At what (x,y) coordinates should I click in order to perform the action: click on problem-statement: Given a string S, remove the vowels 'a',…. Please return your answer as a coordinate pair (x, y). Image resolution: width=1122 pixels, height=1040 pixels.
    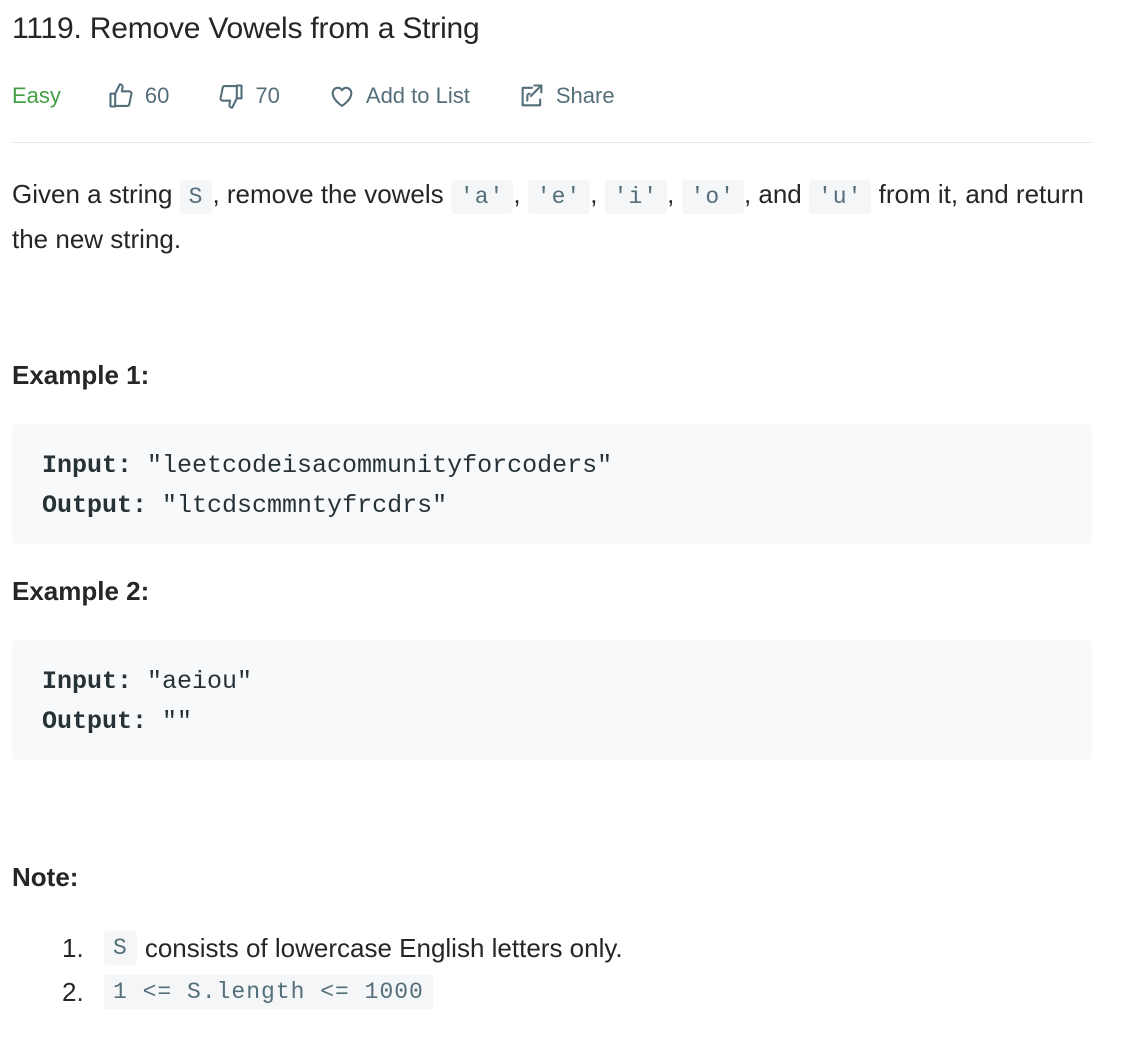
    Looking at the image, I should click on (552, 216).